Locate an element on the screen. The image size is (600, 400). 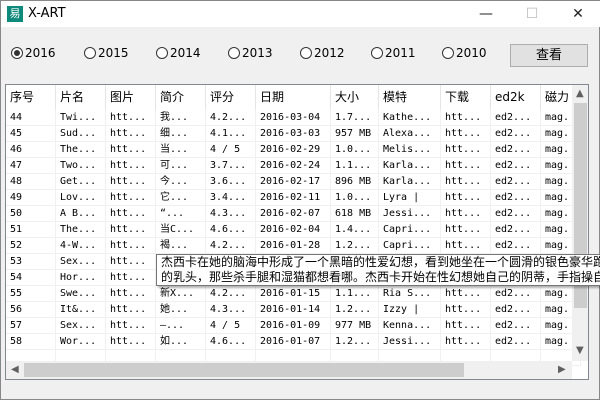
close-button: ✕ is located at coordinates (577, 14).